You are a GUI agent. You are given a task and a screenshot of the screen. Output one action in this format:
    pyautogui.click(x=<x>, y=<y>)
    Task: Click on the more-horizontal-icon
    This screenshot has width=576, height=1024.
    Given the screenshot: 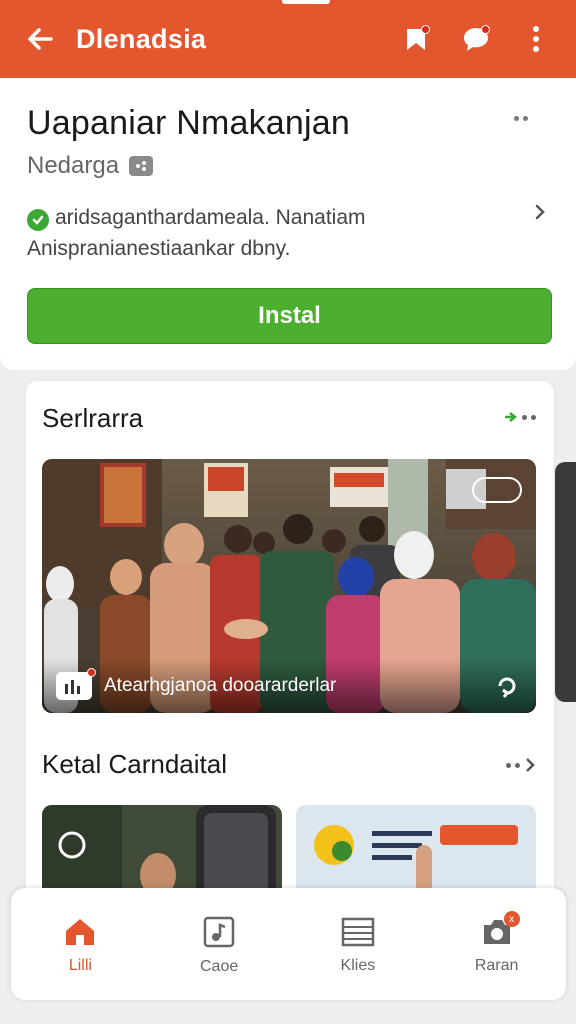 What is the action you would take?
    pyautogui.click(x=516, y=118)
    